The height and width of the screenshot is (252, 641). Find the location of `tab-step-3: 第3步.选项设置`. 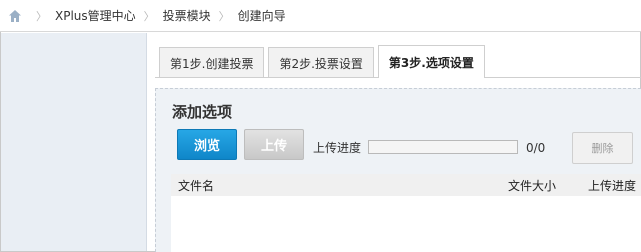

tab-step-3: 第3步.选项设置 is located at coordinates (431, 61).